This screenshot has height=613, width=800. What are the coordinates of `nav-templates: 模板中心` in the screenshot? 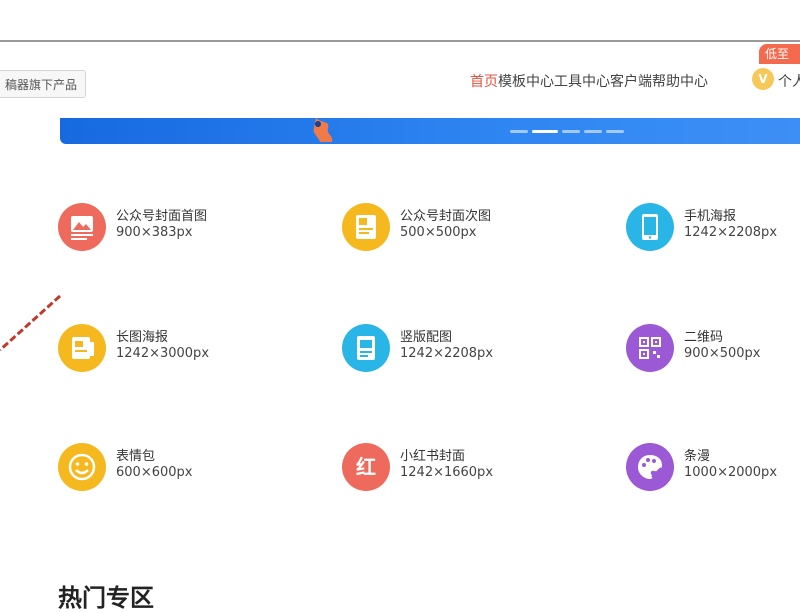 It's located at (526, 82).